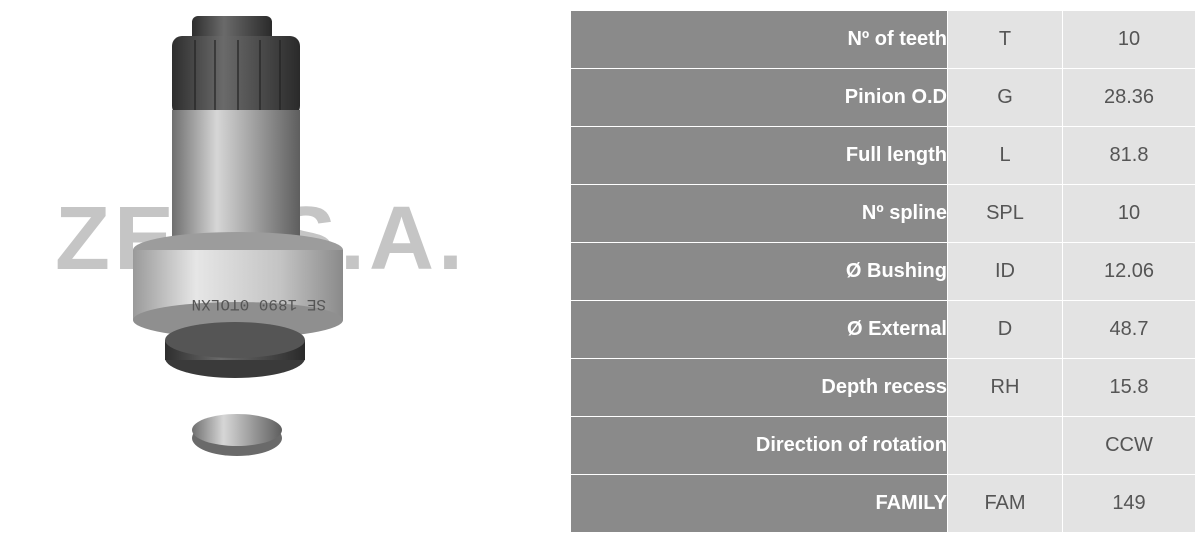  I want to click on svg-text: SE 1890 0TOLXN, so click(259, 304).